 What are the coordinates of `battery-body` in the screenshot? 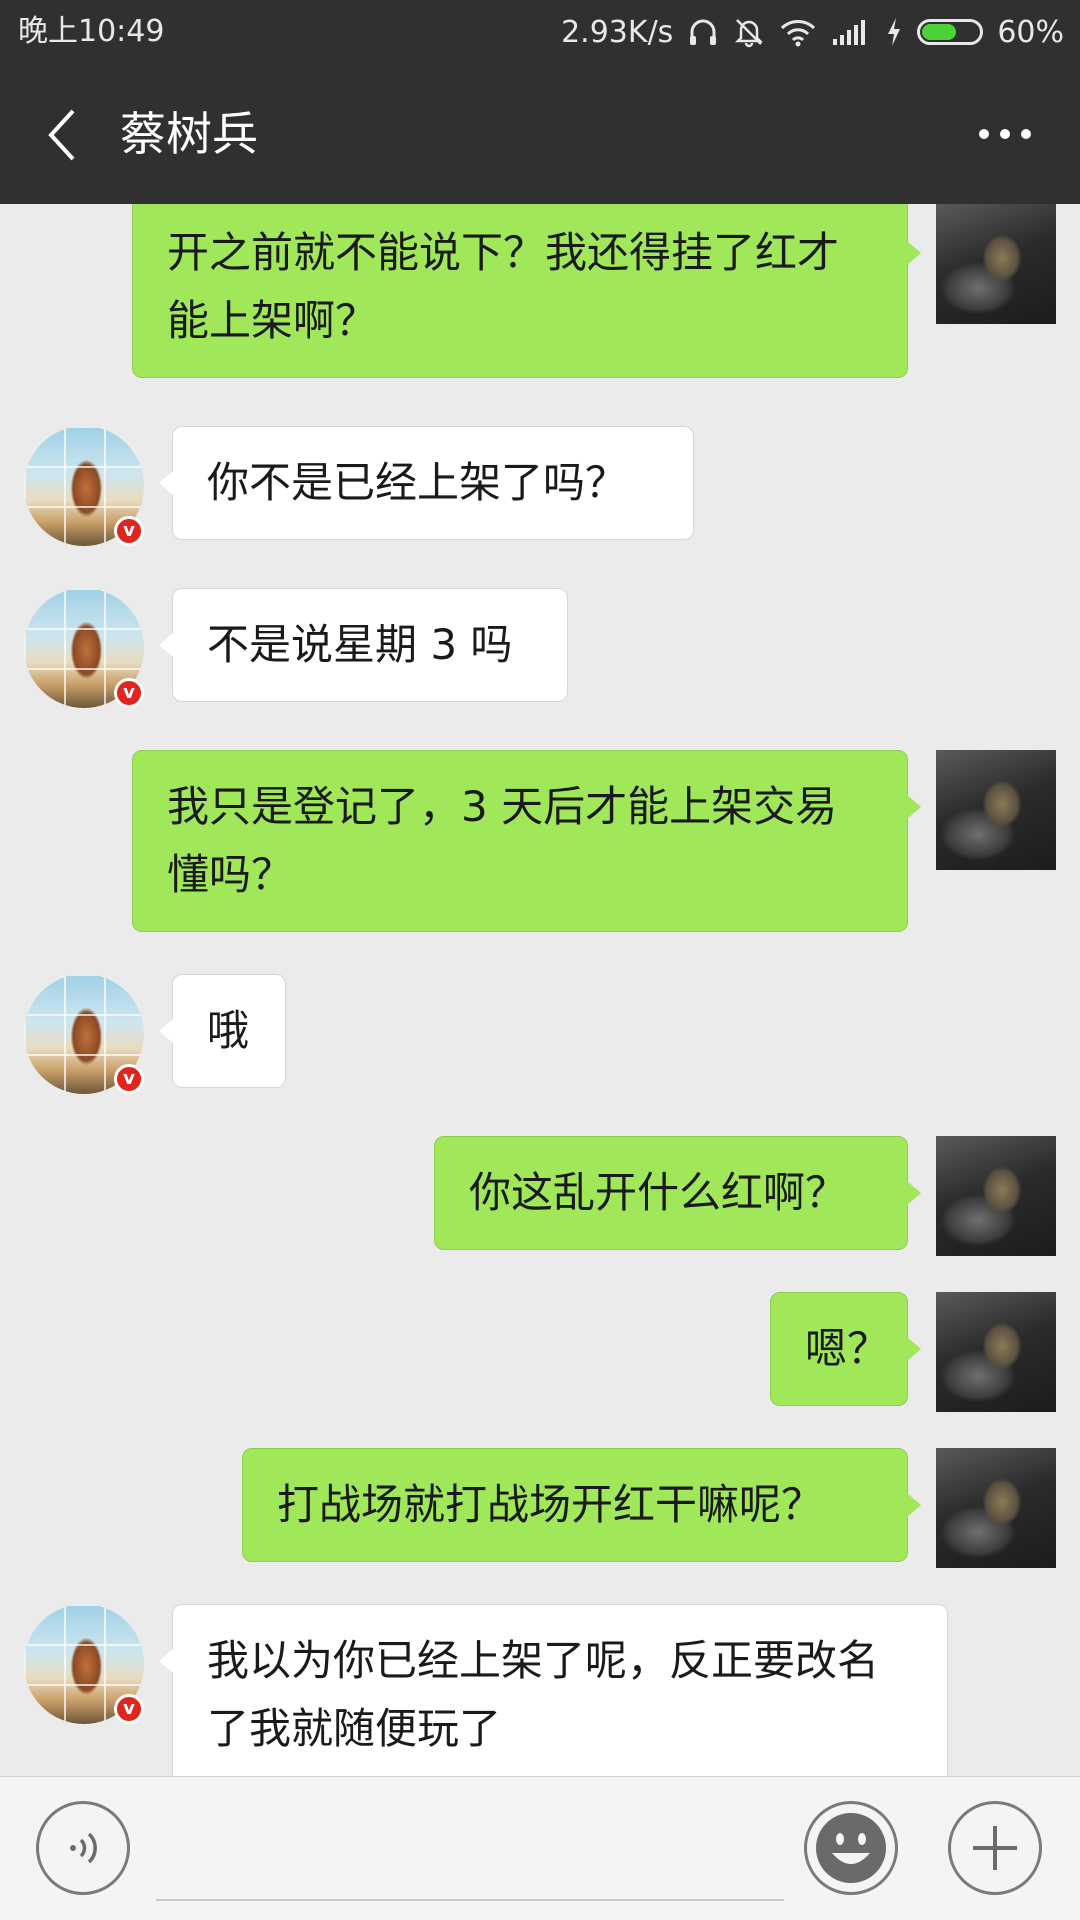 It's located at (950, 32).